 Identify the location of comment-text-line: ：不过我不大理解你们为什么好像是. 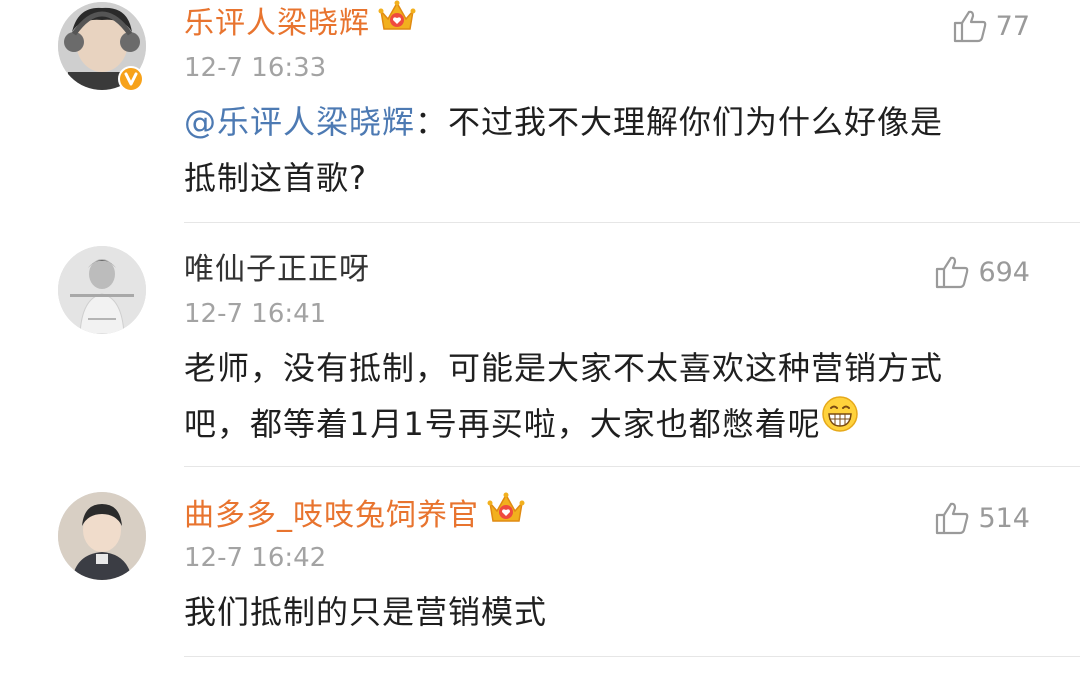
(679, 122).